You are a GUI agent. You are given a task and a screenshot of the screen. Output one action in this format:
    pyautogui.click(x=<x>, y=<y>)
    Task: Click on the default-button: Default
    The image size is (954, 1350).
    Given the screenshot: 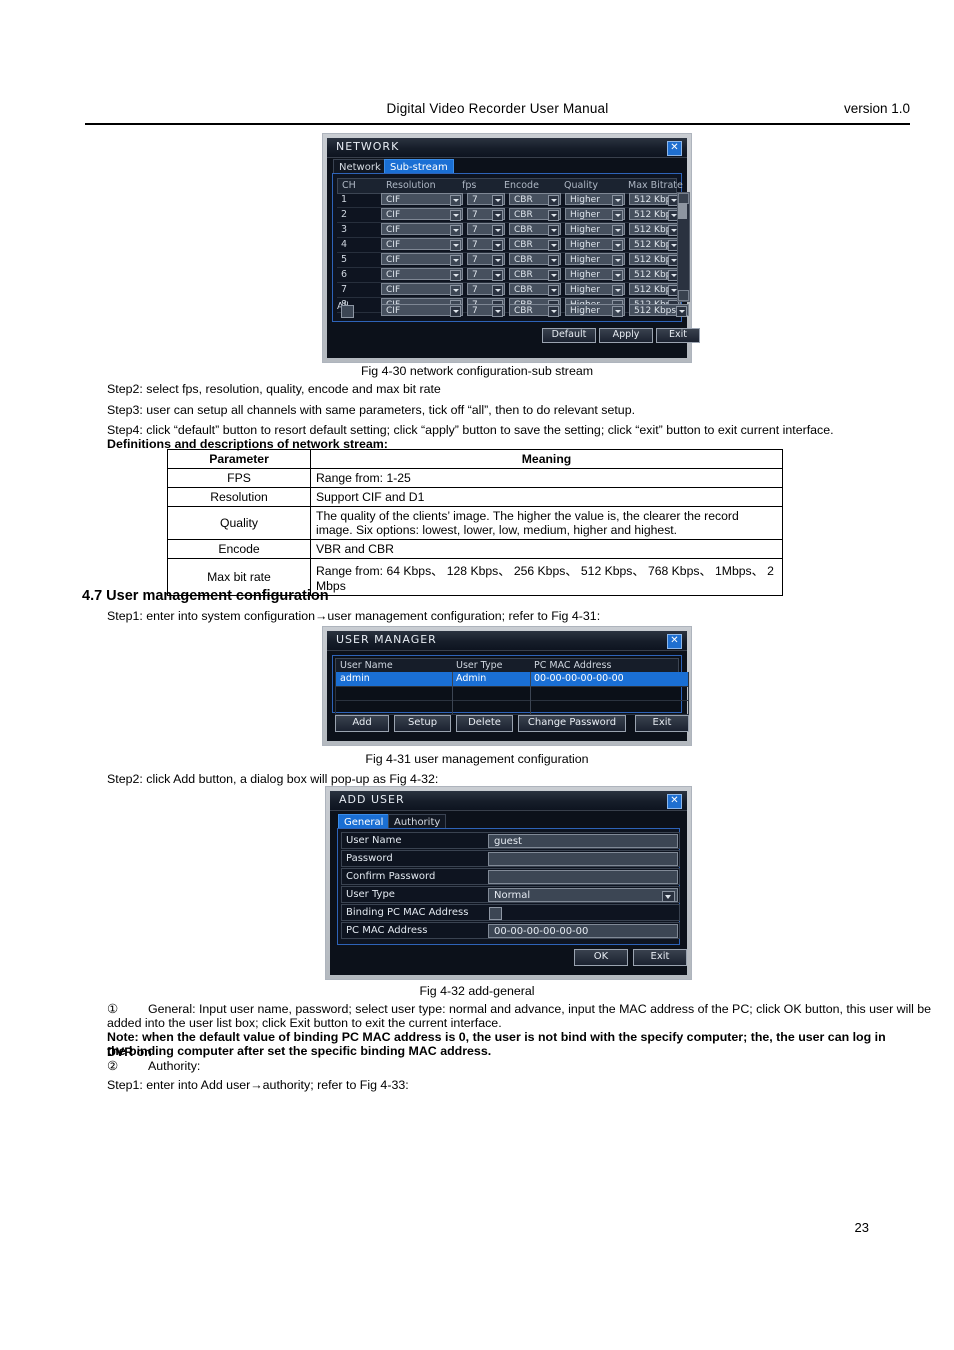 What is the action you would take?
    pyautogui.click(x=569, y=335)
    